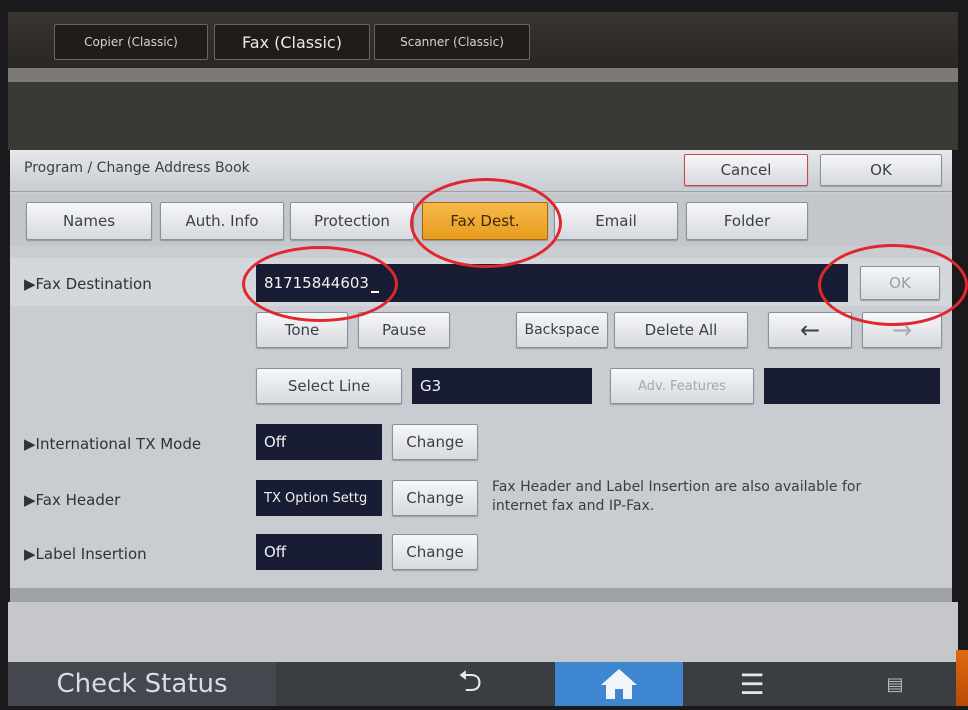  What do you see at coordinates (747, 221) in the screenshot?
I see `tab-folder: Folder` at bounding box center [747, 221].